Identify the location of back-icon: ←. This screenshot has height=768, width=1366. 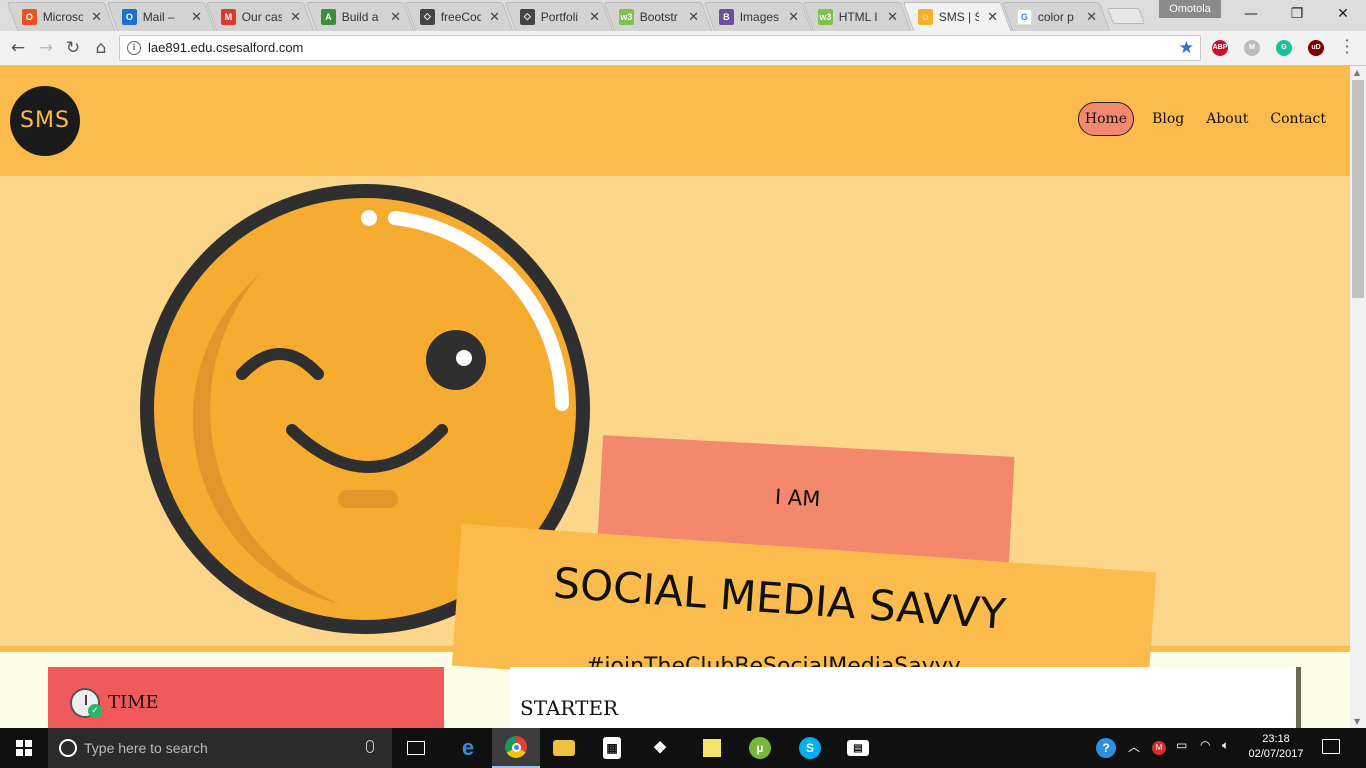
(18, 48).